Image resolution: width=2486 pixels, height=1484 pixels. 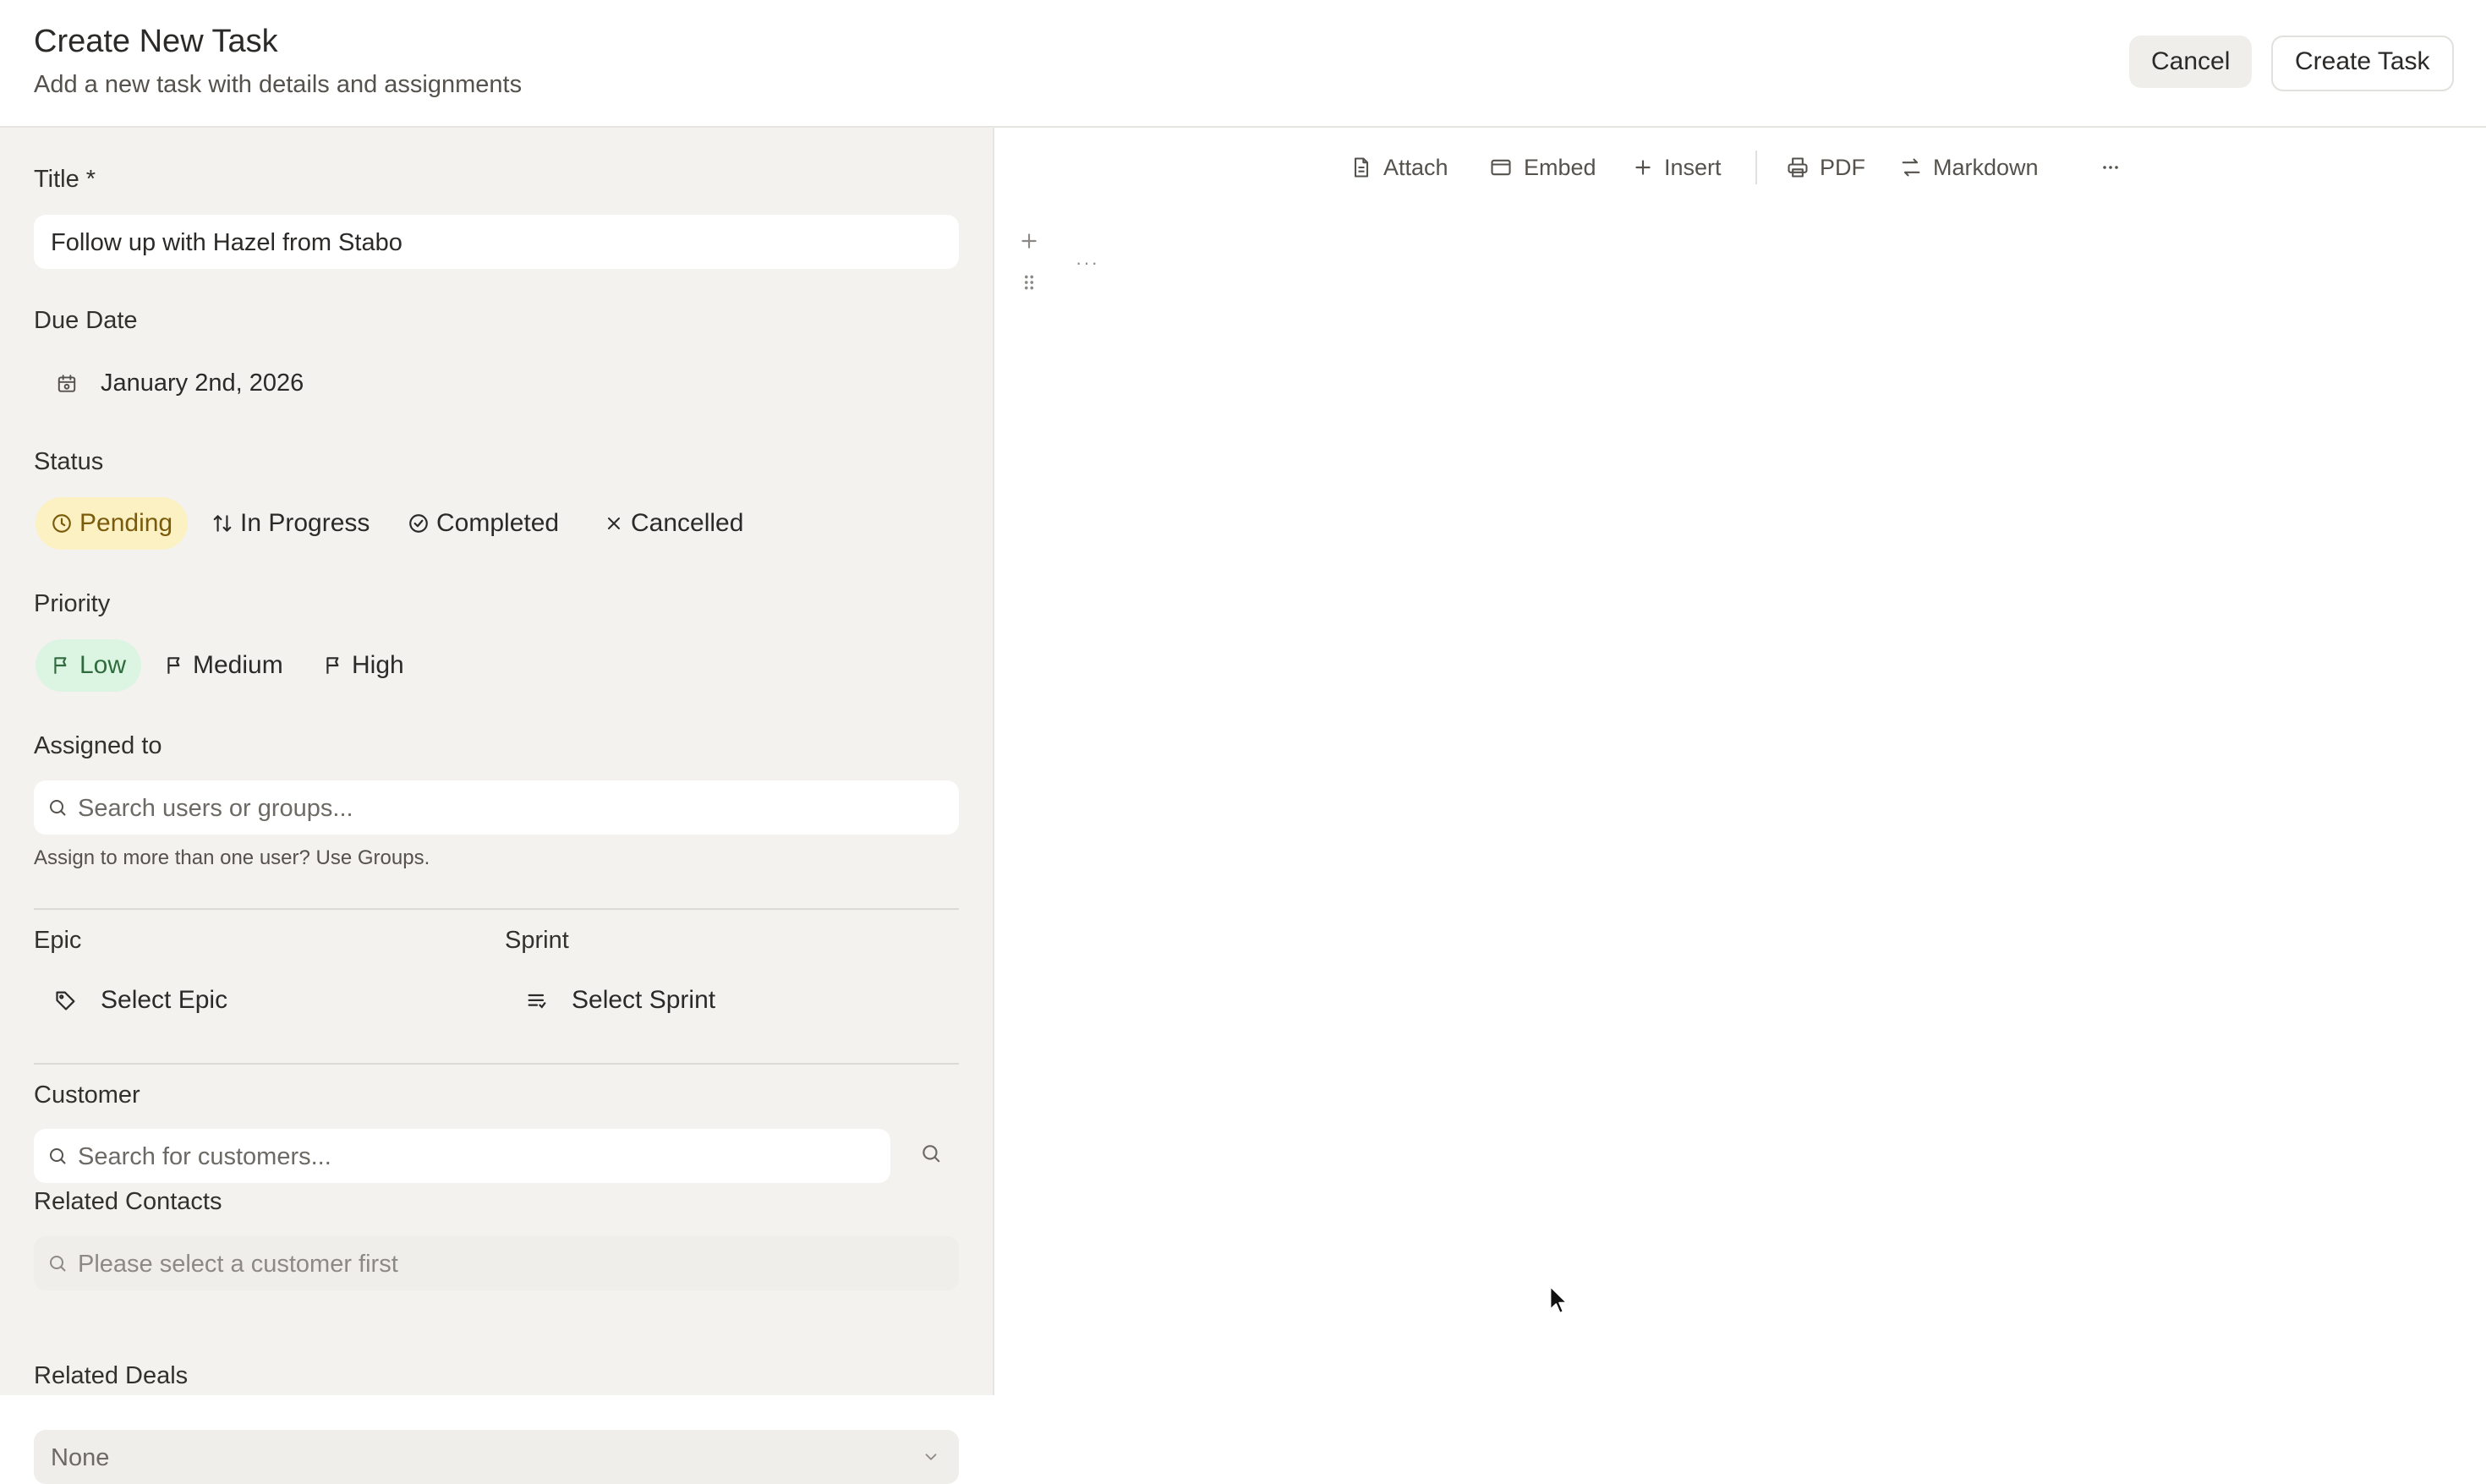 I want to click on toolbar-insert-button: Insert, so click(x=1677, y=167).